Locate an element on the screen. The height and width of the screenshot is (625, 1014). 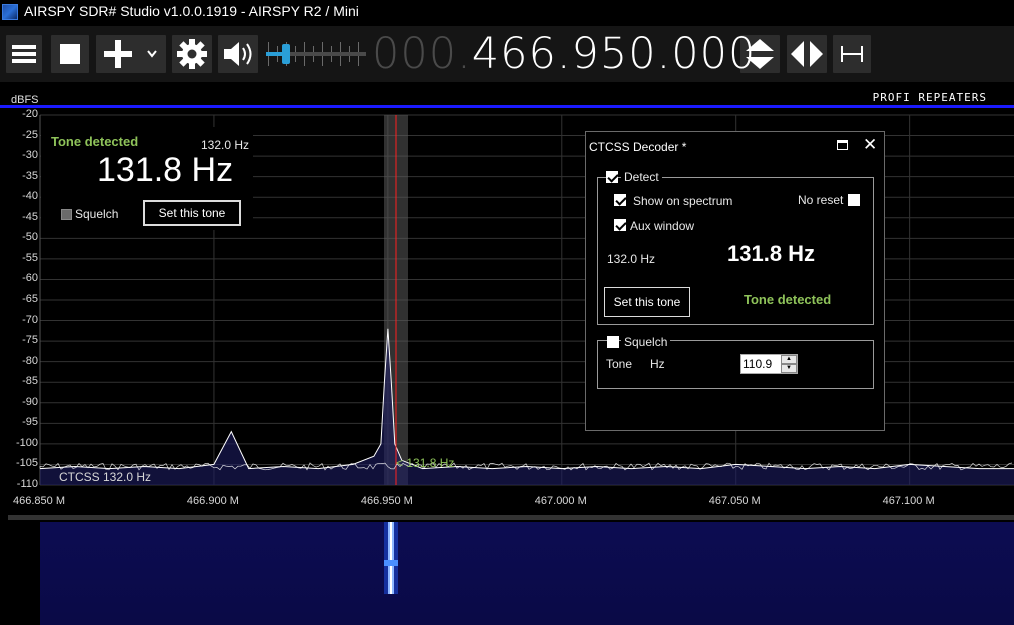
y-tick-label: -25 is located at coordinates (30, 134).